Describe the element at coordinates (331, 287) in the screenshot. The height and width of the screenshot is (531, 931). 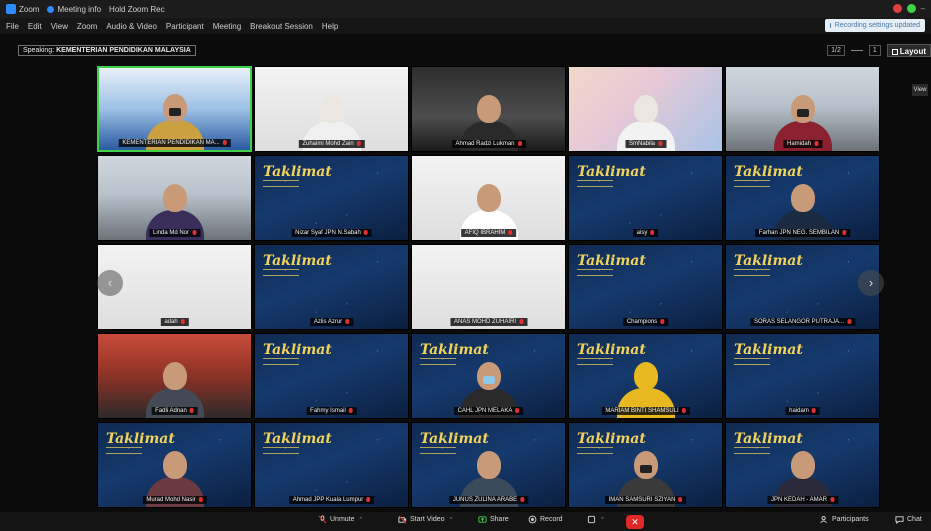
I see `participant-tile: Taklimat Azlis Azrur` at that location.